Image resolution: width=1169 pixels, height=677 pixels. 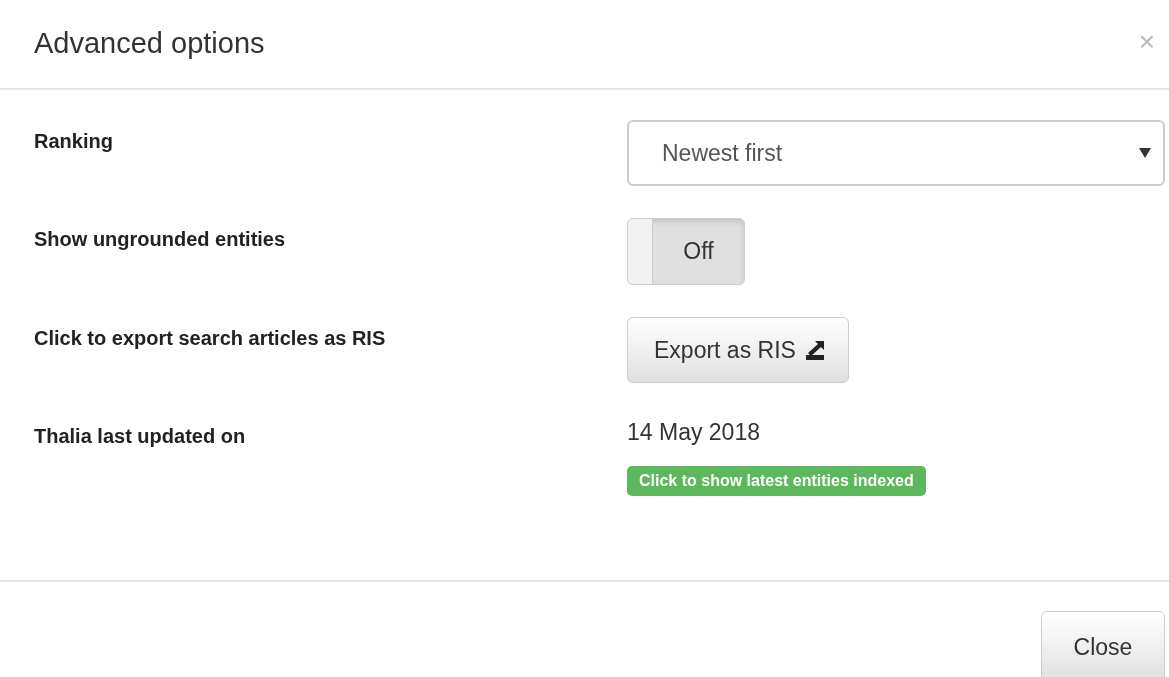 What do you see at coordinates (1103, 644) in the screenshot?
I see `close-button: Close` at bounding box center [1103, 644].